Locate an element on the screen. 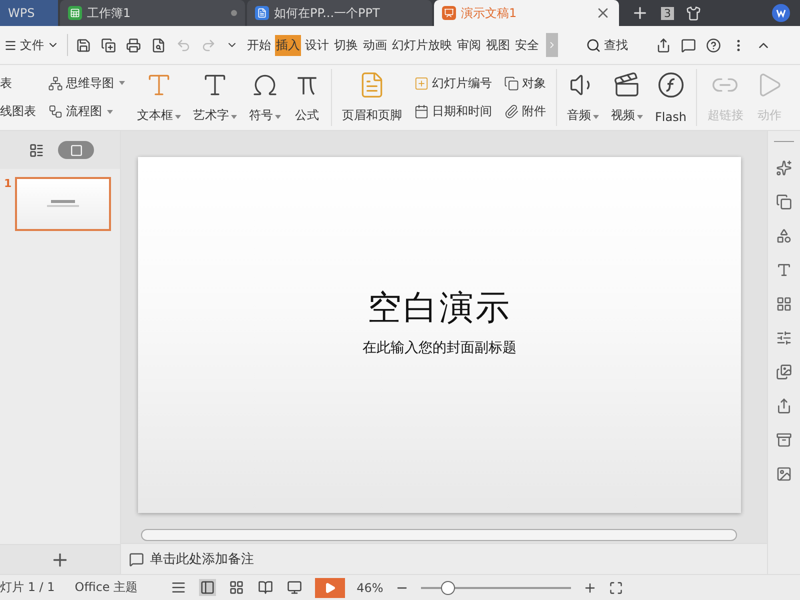  shapes-icon is located at coordinates (784, 236).